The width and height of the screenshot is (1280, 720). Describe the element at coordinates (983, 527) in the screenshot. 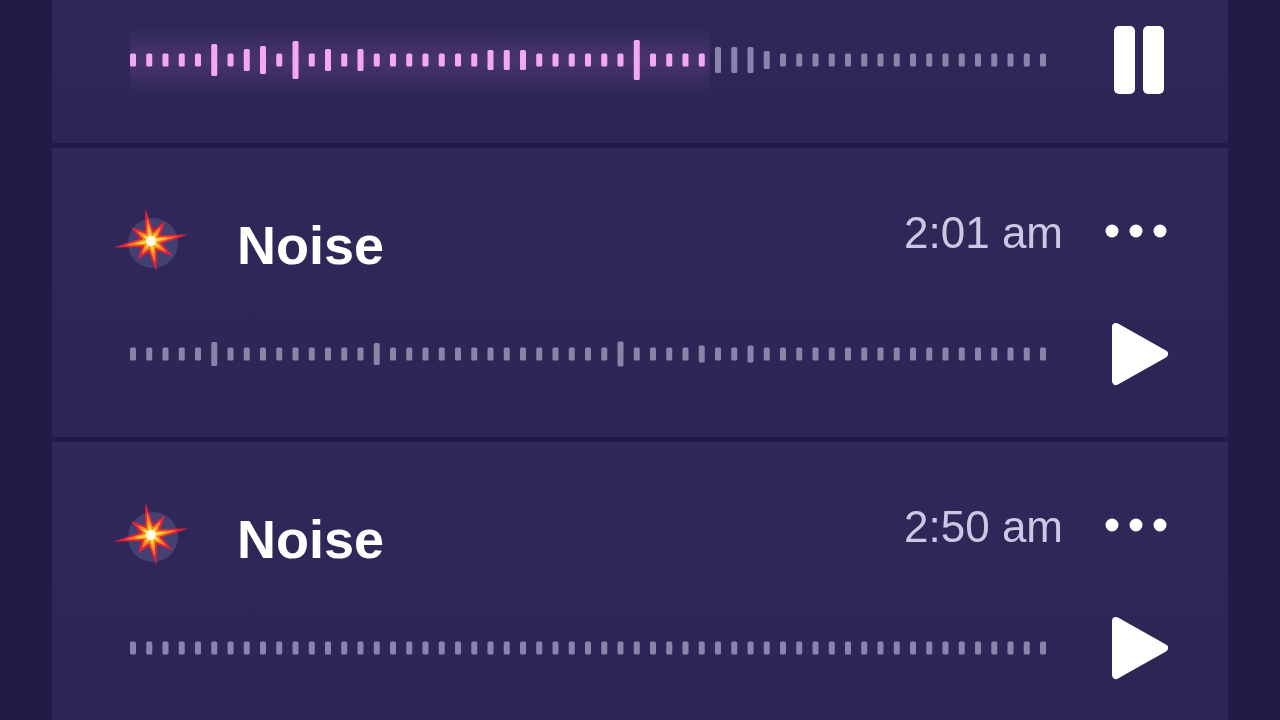

I see `recording-time: 2:50 am` at that location.